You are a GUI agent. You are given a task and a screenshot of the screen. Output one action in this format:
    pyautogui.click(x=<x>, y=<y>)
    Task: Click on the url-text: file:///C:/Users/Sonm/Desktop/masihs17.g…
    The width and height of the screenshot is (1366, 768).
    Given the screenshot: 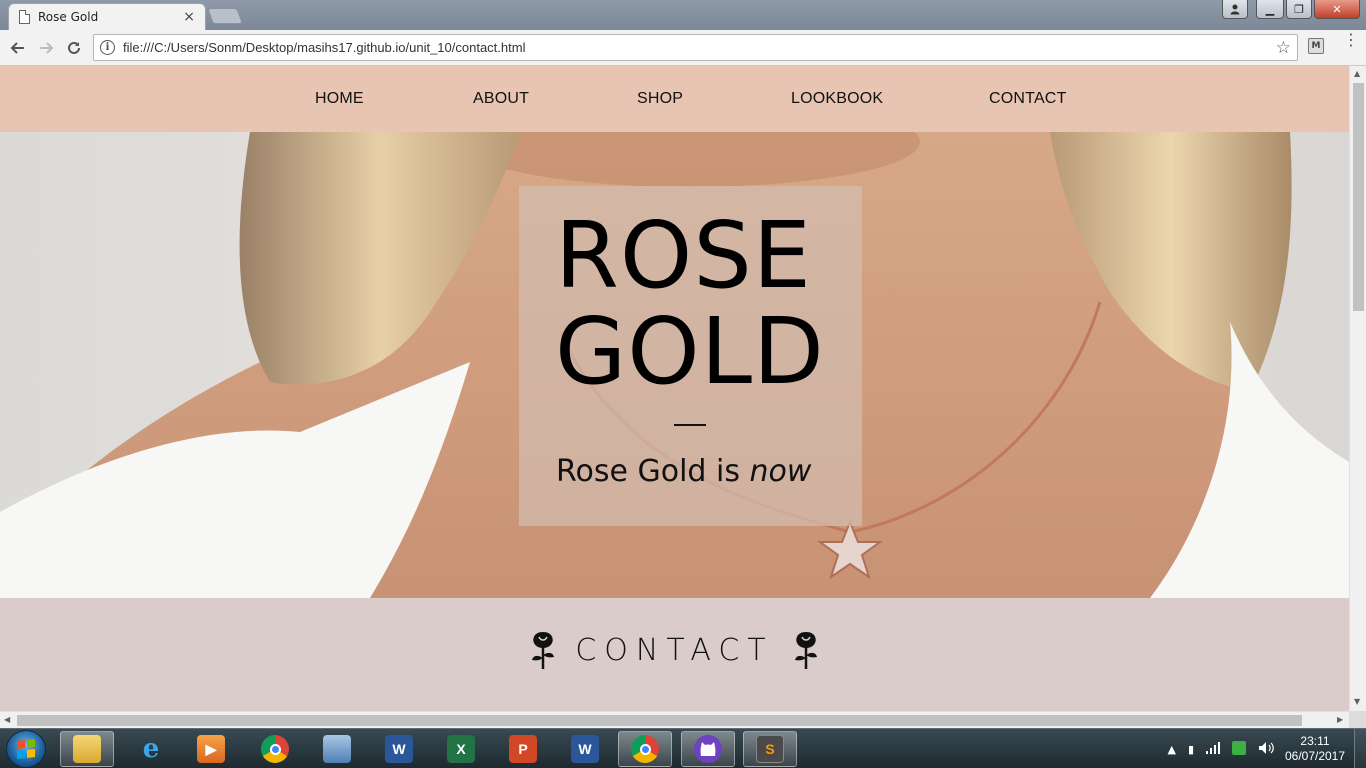 What is the action you would take?
    pyautogui.click(x=699, y=47)
    